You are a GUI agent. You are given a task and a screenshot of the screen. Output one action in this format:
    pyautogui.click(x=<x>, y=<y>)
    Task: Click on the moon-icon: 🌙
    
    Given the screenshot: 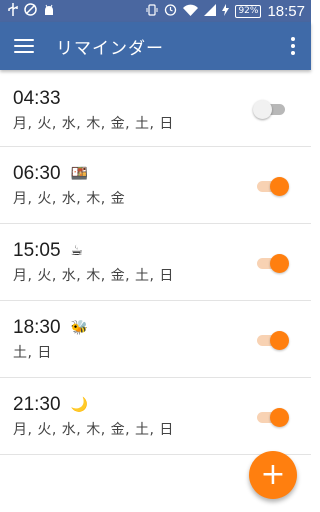 What is the action you would take?
    pyautogui.click(x=79, y=405)
    